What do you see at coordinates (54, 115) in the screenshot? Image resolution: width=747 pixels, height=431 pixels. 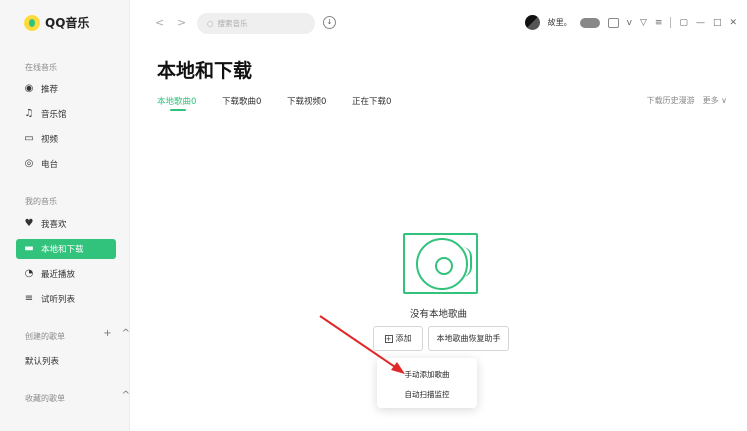 I see `sidebar-item-label: 音乐馆` at bounding box center [54, 115].